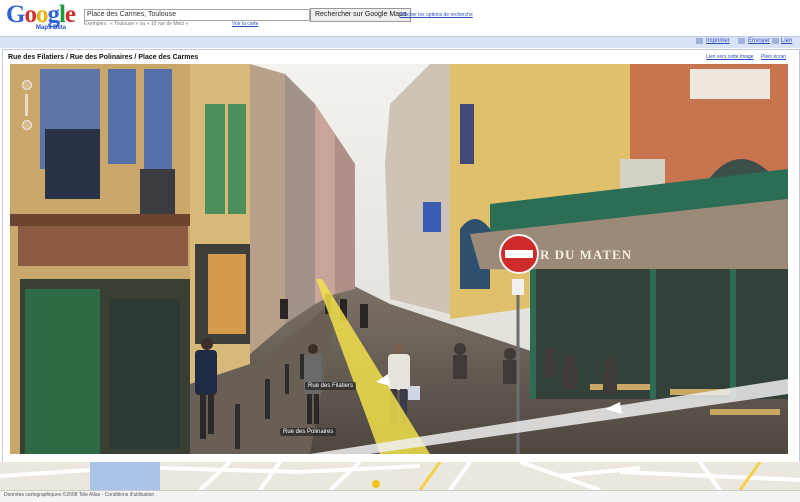 Image resolution: width=800 pixels, height=502 pixels. What do you see at coordinates (432, 217) in the screenshot?
I see `blue-window` at bounding box center [432, 217].